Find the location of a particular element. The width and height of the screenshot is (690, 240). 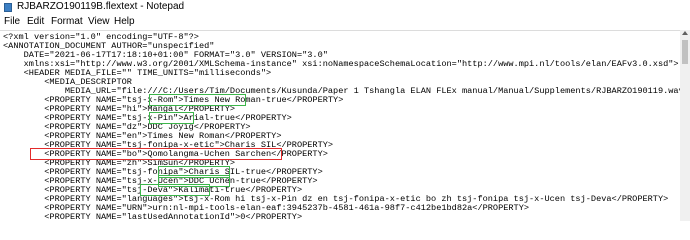

menu-help: Help is located at coordinates (124, 22).